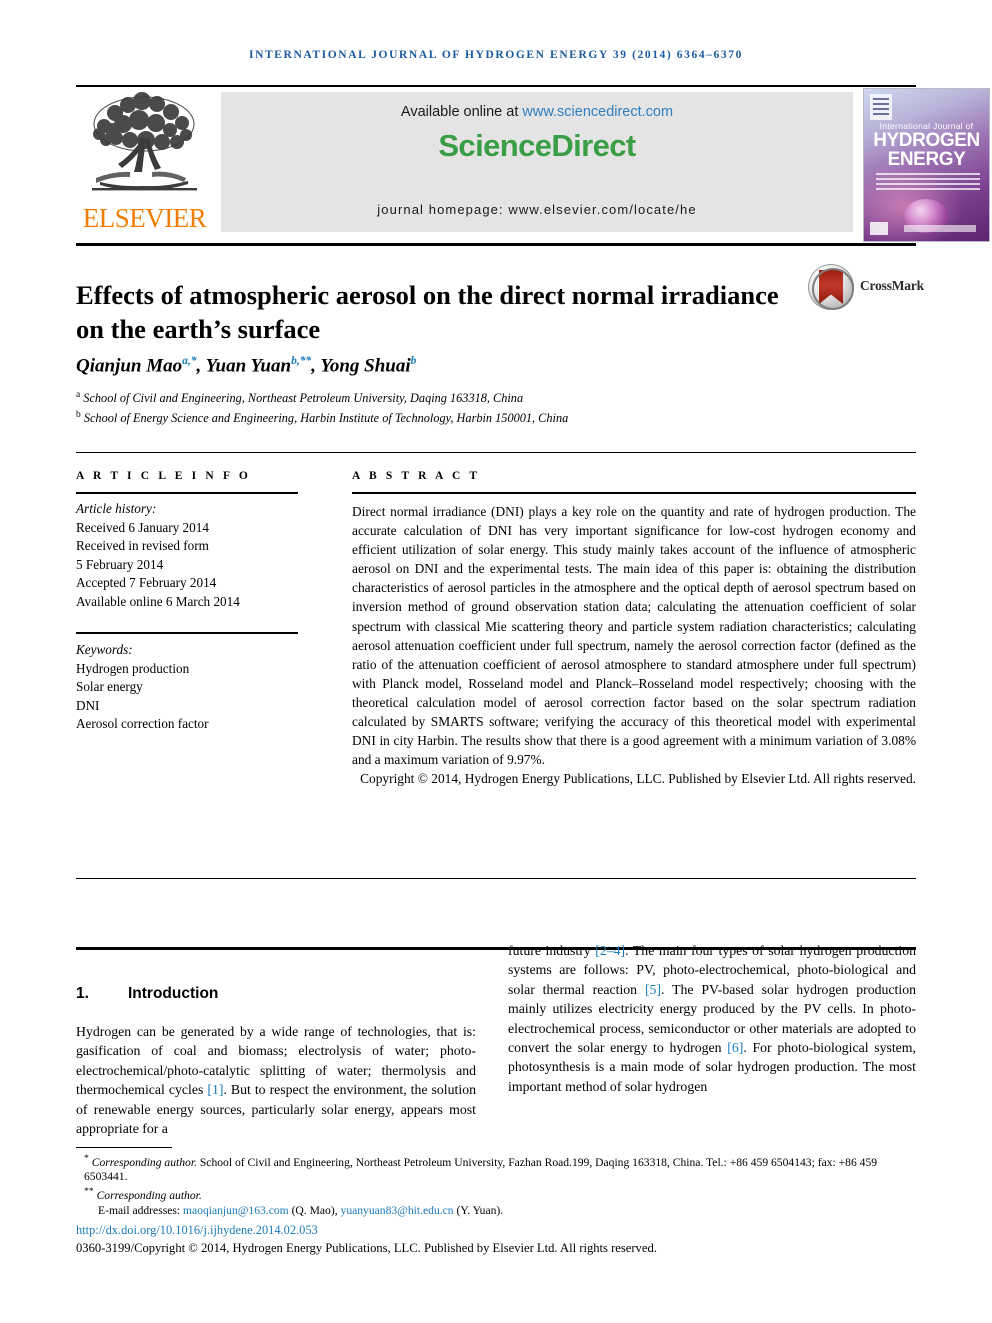 This screenshot has width=992, height=1323. Describe the element at coordinates (142, 527) in the screenshot. I see `history-item: Received 6 January 2014` at that location.